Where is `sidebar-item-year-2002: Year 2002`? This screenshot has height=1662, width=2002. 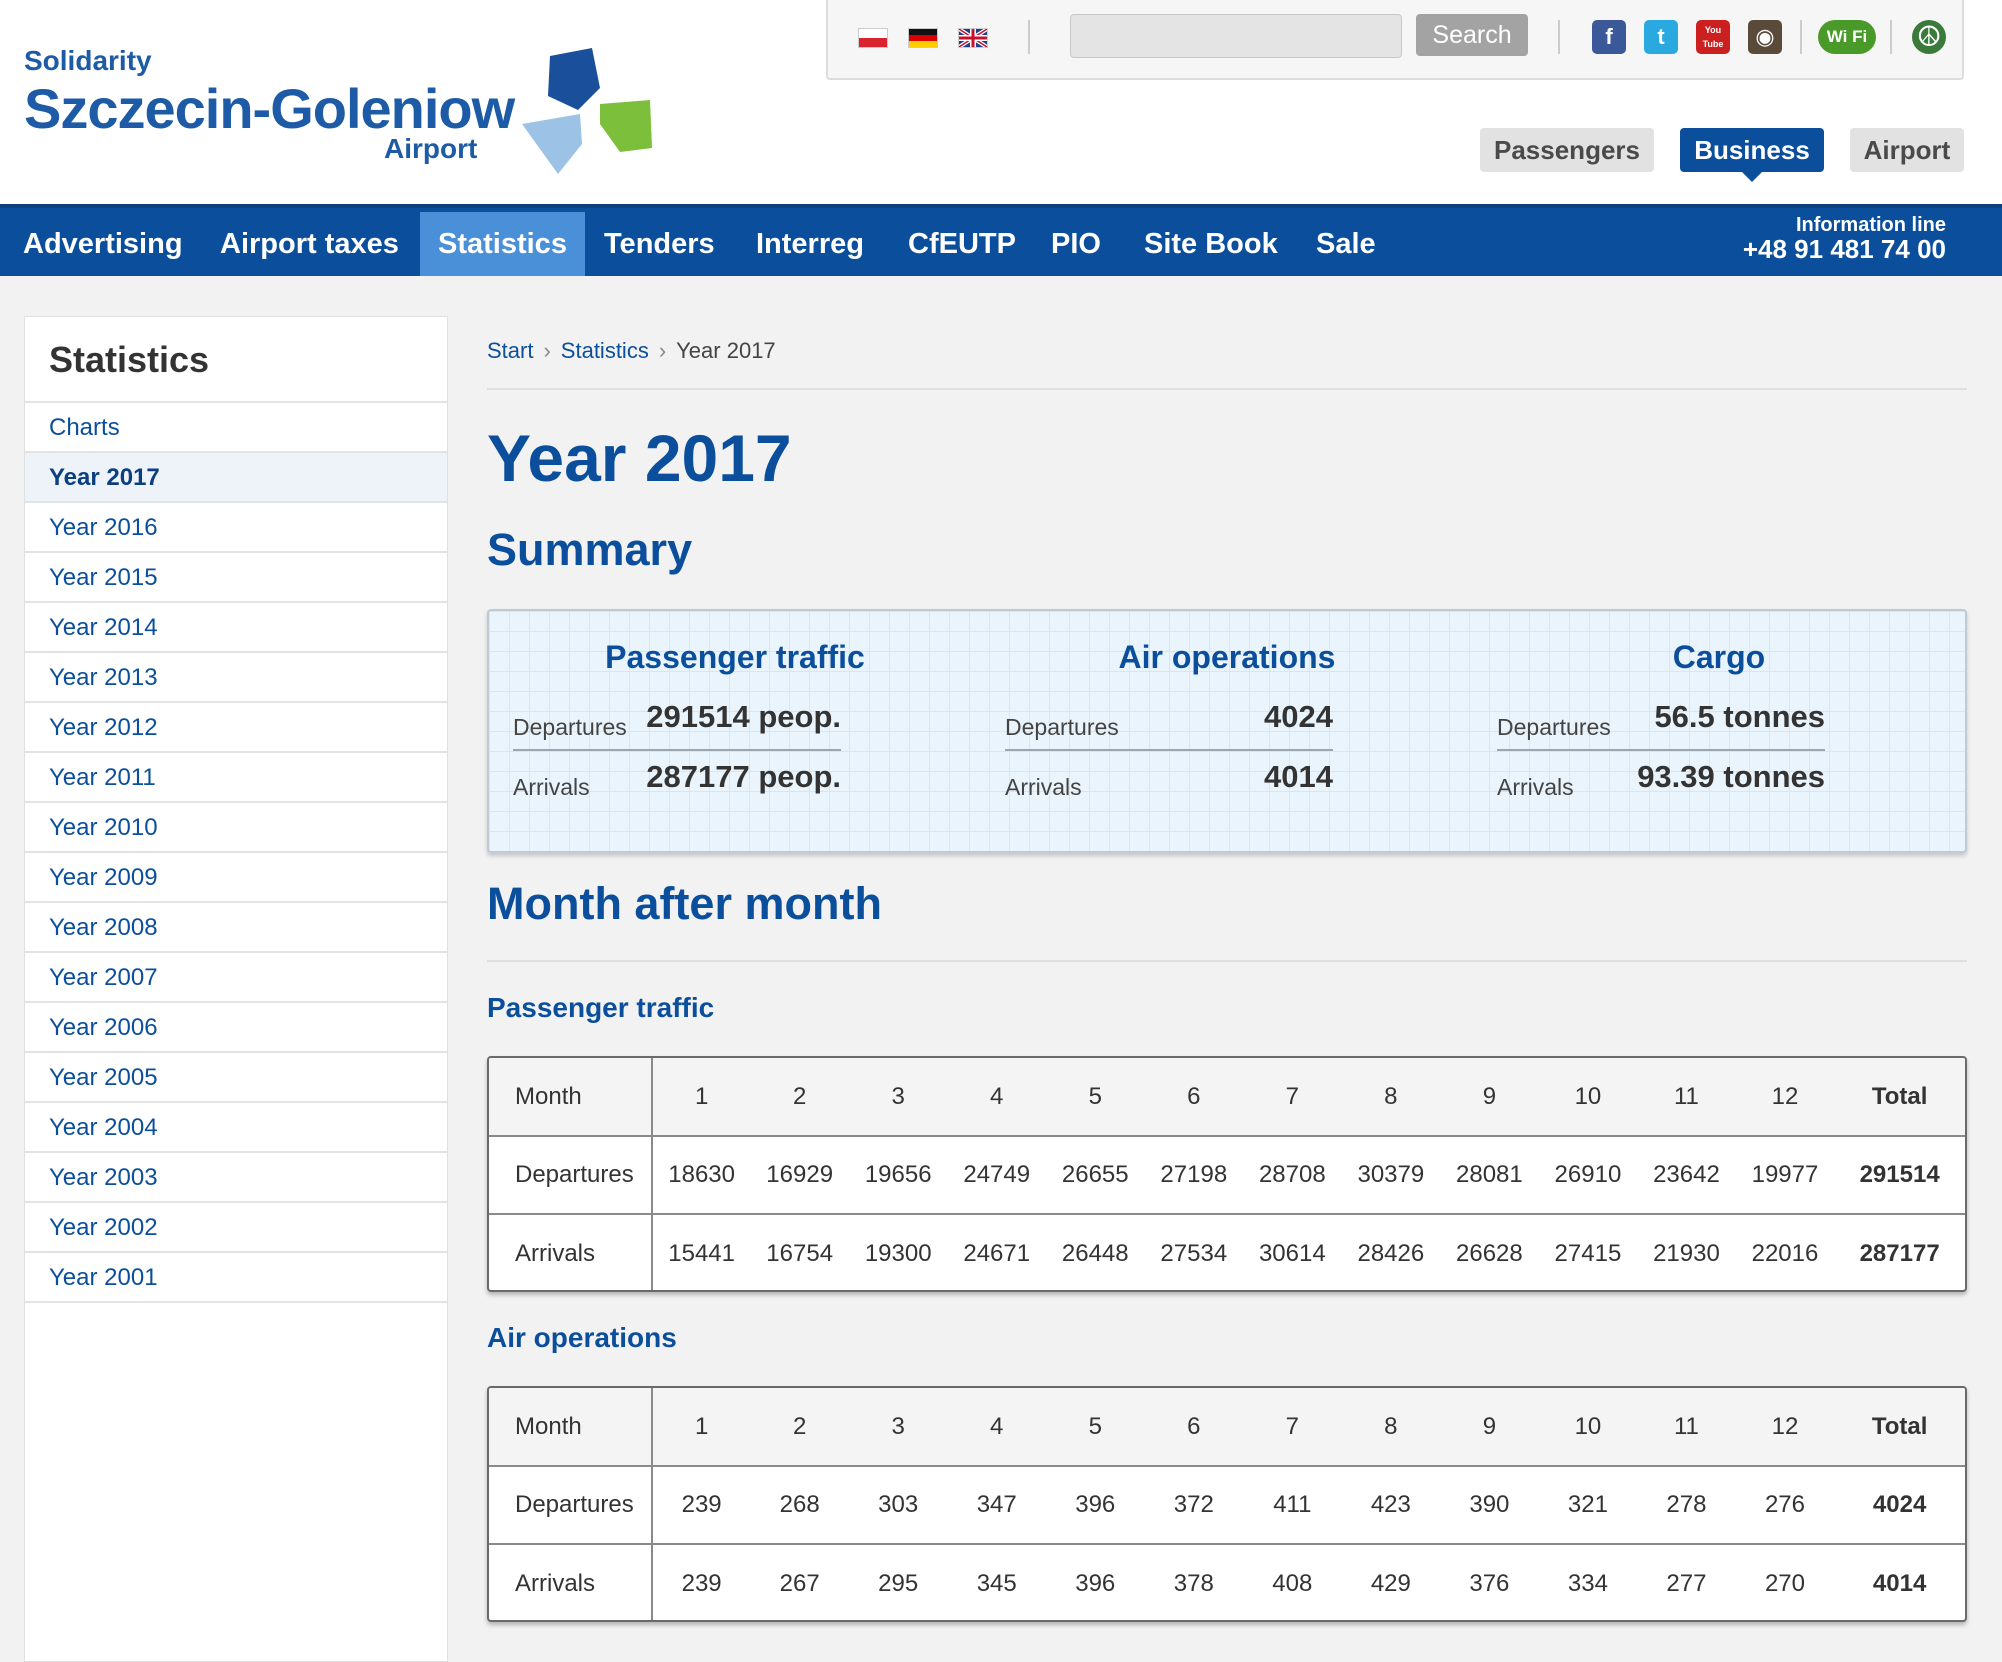 sidebar-item-year-2002: Year 2002 is located at coordinates (236, 1228).